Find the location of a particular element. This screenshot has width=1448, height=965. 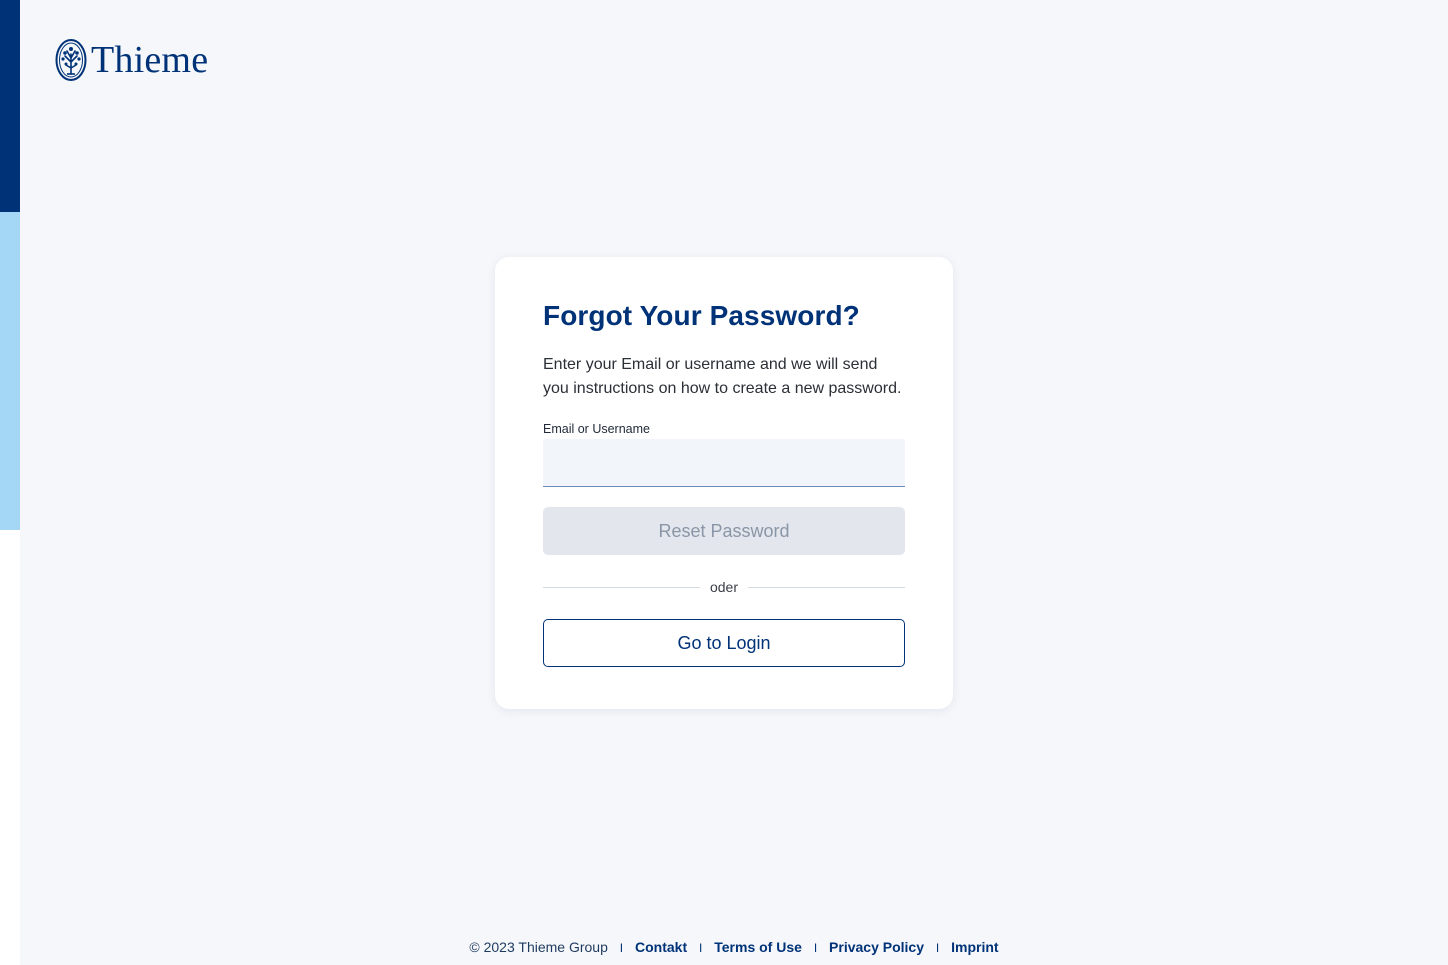

or-divider: oder is located at coordinates (724, 587).